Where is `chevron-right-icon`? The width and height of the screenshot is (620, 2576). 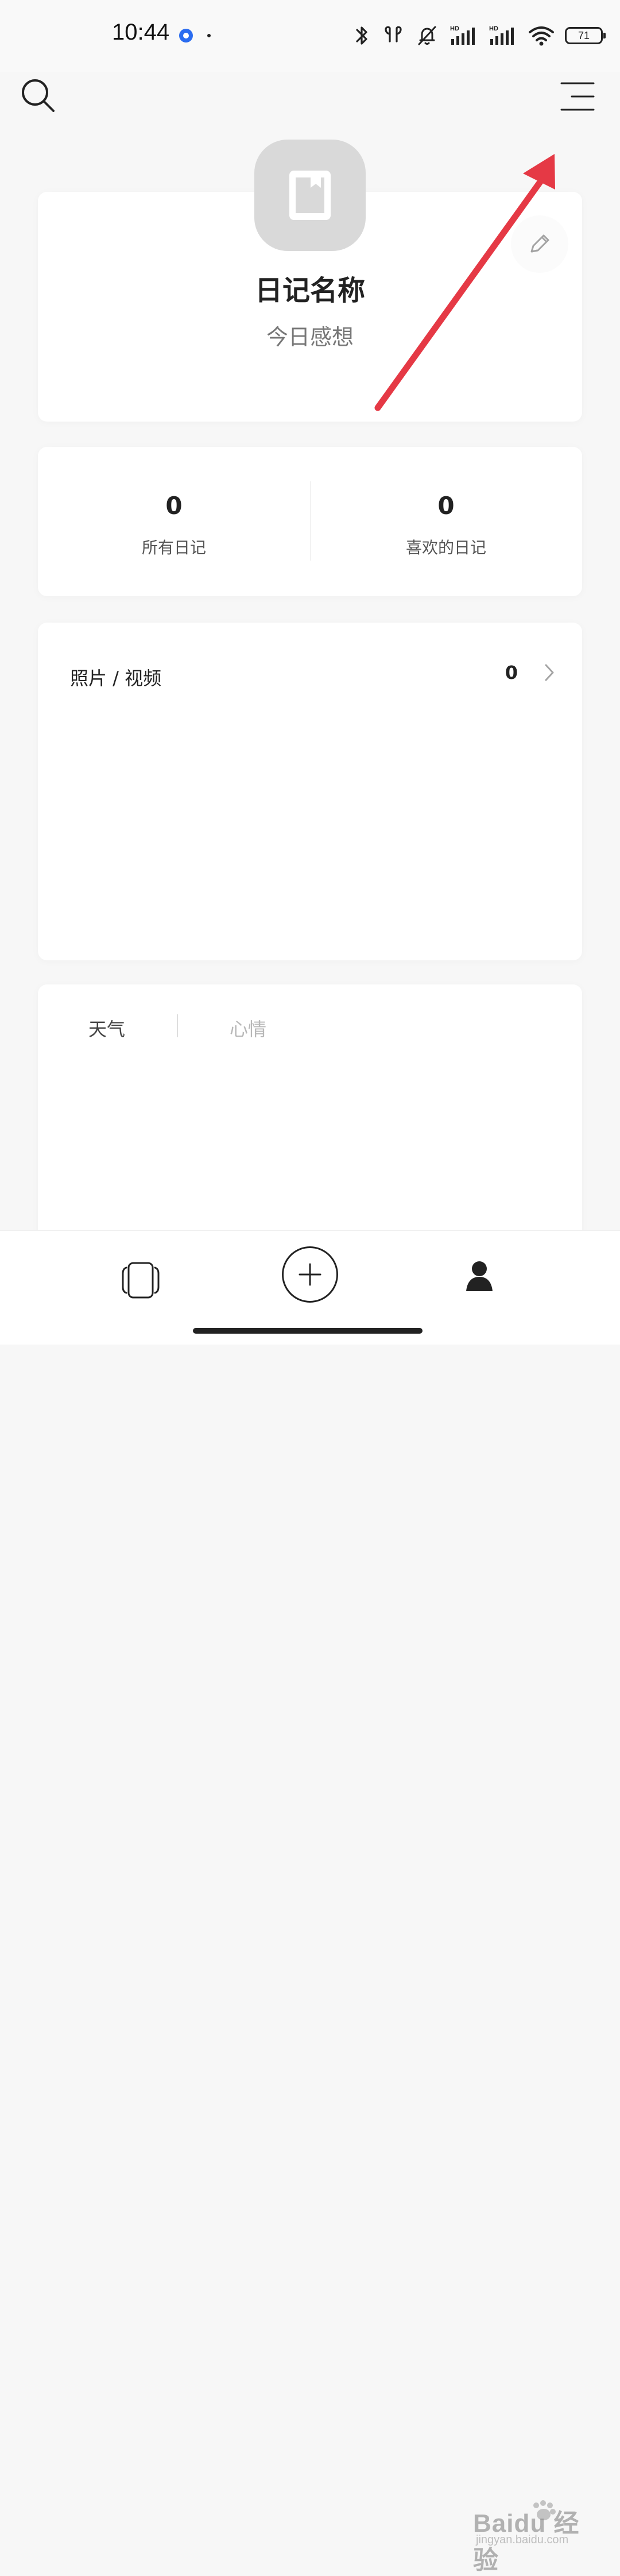 chevron-right-icon is located at coordinates (549, 672).